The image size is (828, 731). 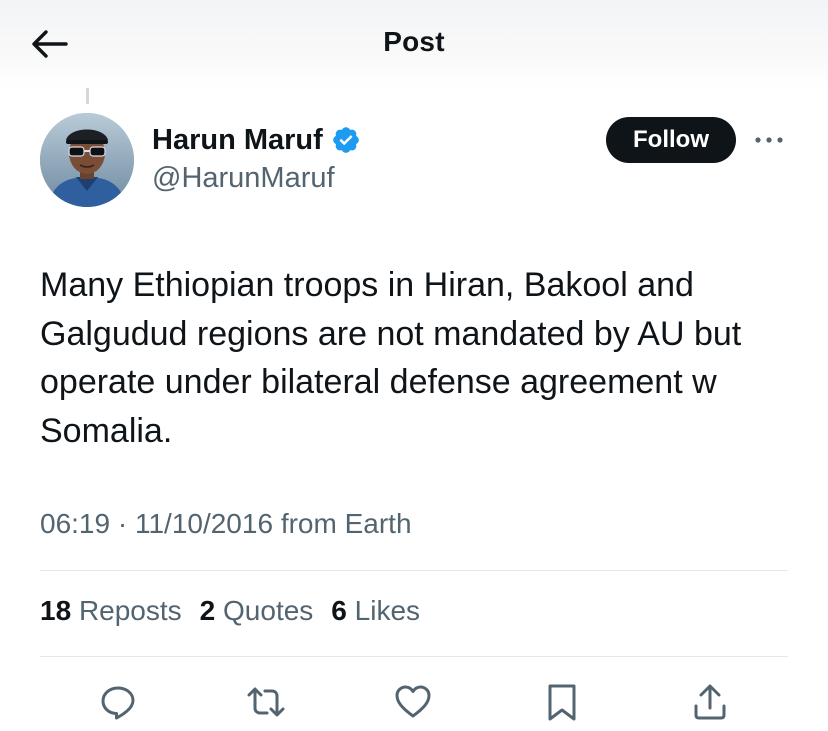 I want to click on reposts-label: Reposts, so click(x=130, y=610).